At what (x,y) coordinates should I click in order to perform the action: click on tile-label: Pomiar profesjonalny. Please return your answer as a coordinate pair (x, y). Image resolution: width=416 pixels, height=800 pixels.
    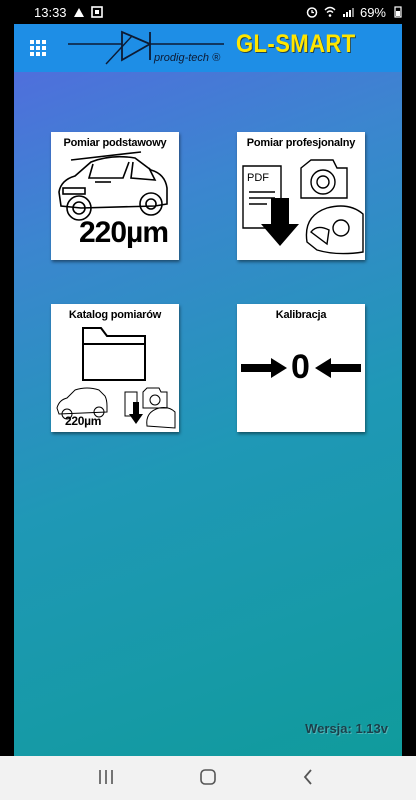
    Looking at the image, I should click on (301, 143).